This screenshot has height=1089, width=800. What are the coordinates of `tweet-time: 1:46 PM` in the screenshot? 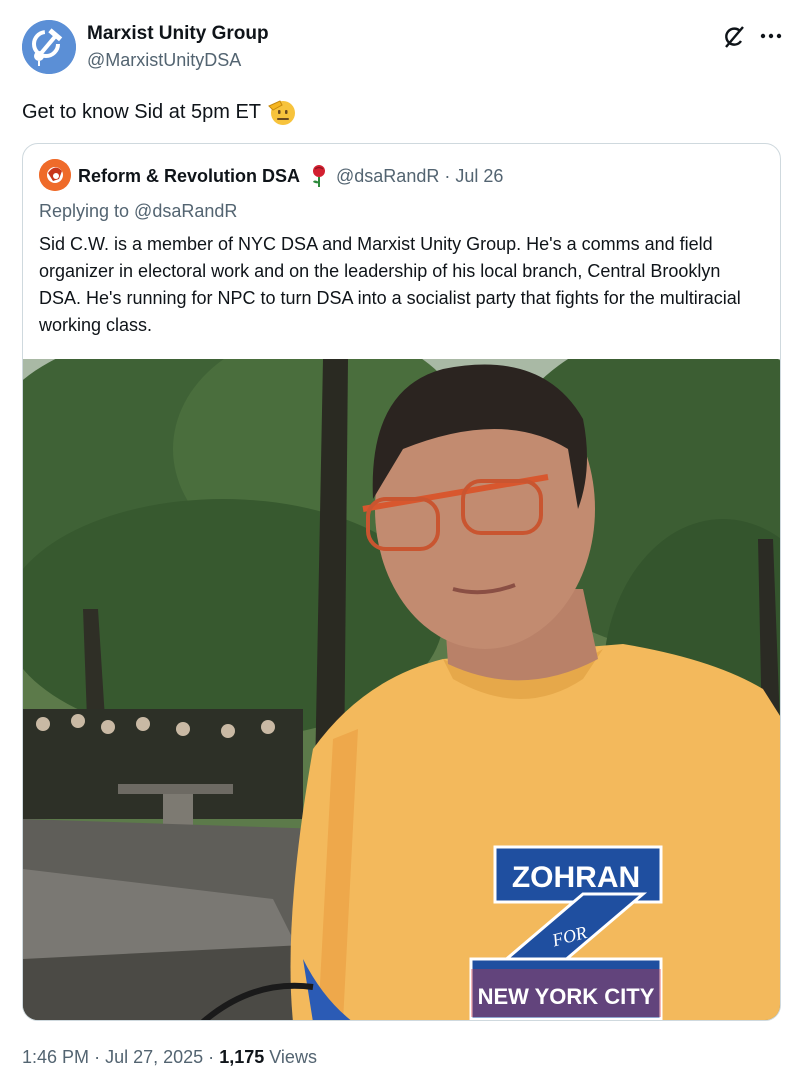 It's located at (55, 1057).